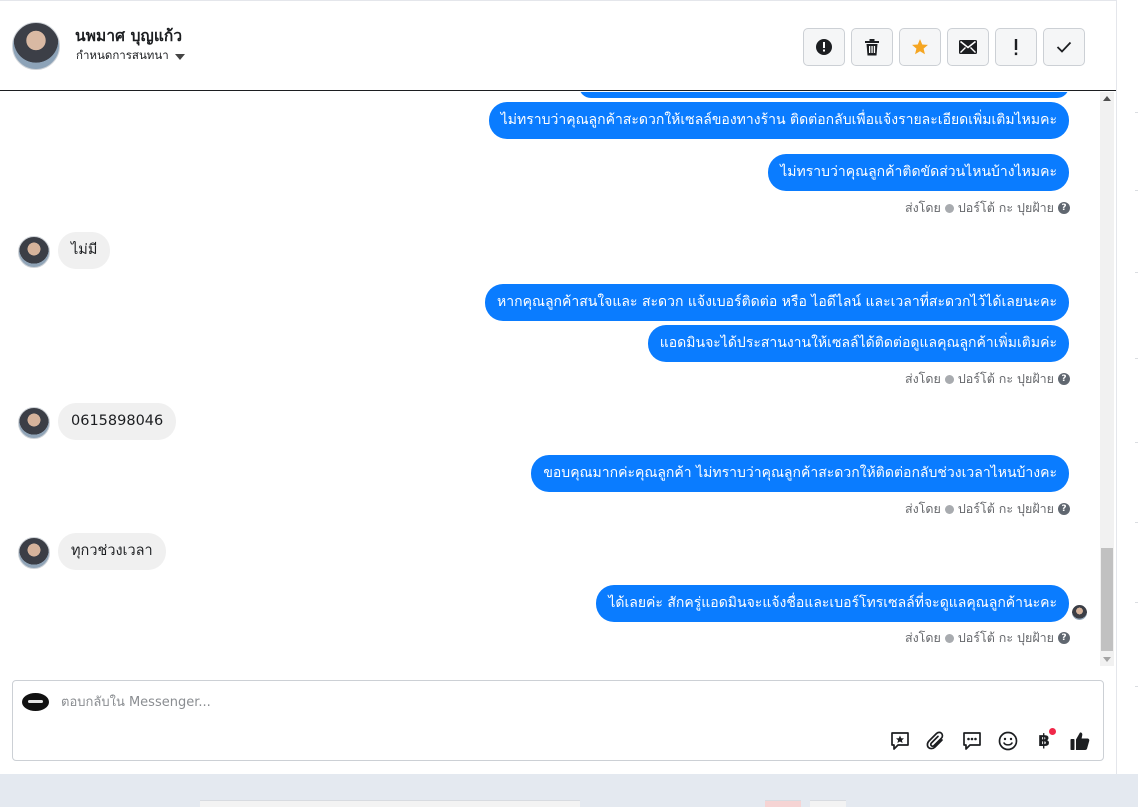 Image resolution: width=1138 pixels, height=807 pixels. Describe the element at coordinates (990, 741) in the screenshot. I see `composer-tools: ฿` at that location.